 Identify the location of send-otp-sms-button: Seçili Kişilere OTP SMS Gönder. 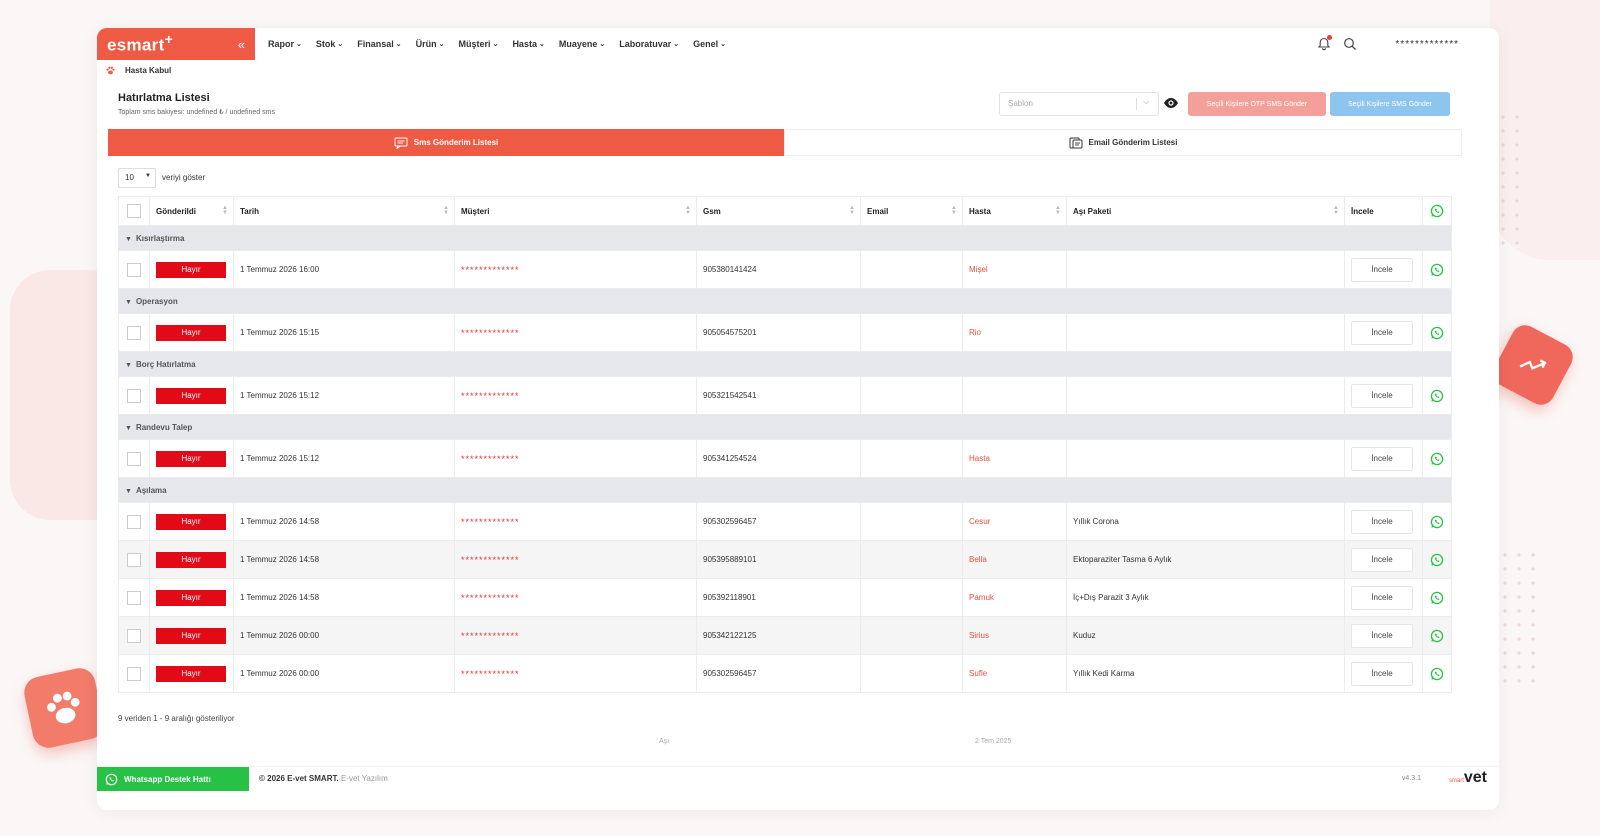
(1257, 104).